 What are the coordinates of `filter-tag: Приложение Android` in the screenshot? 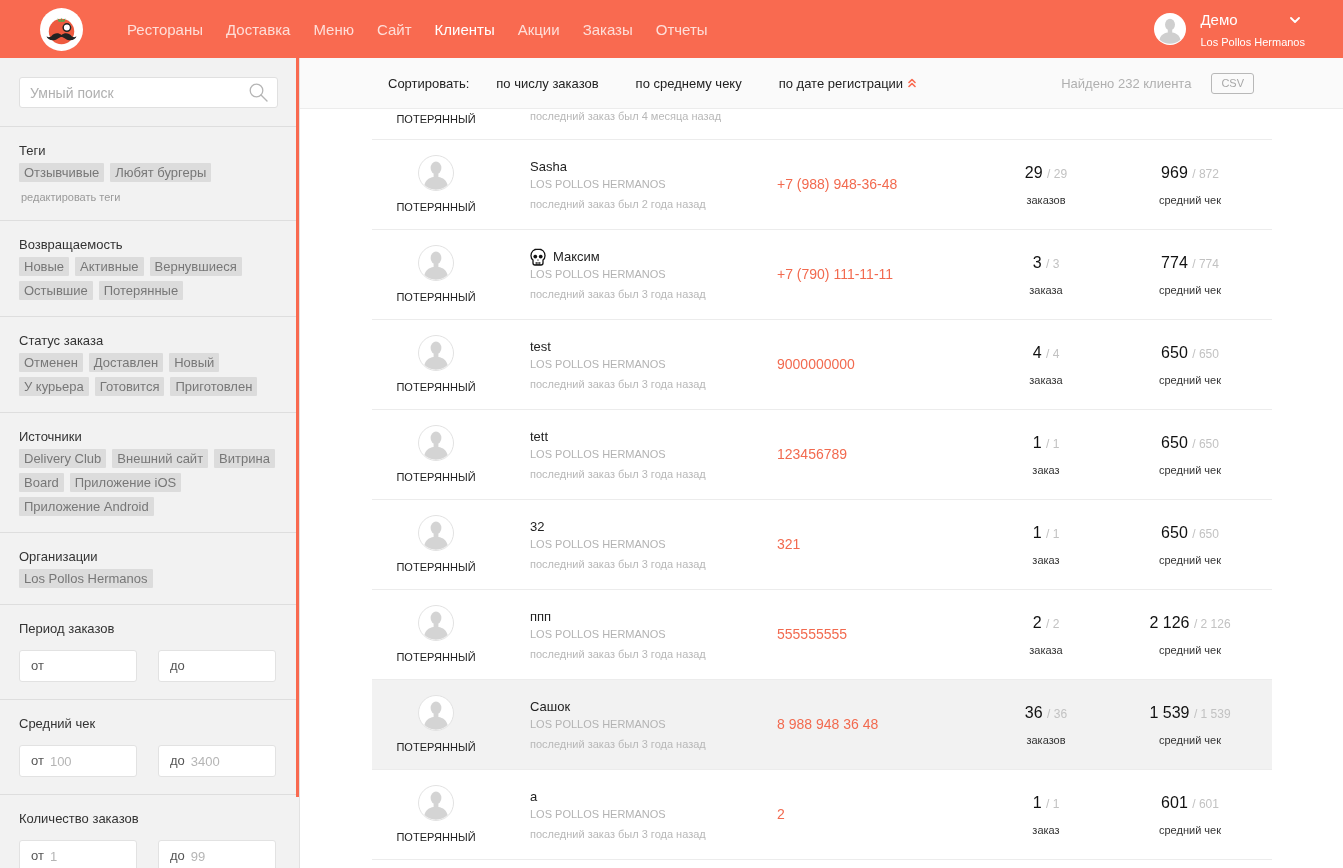 It's located at (86, 506).